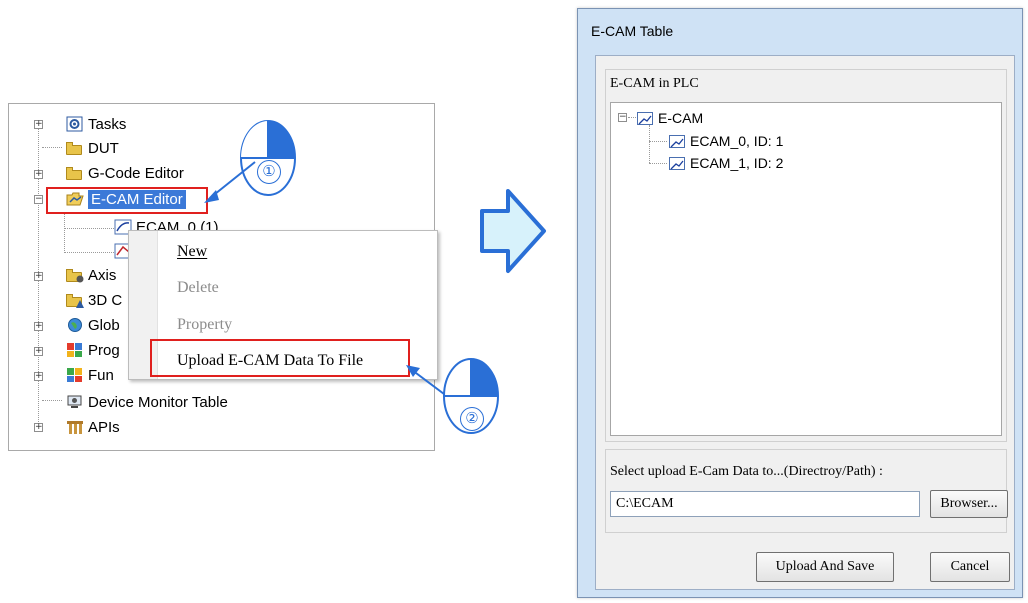 This screenshot has height=603, width=1028. Describe the element at coordinates (92, 148) in the screenshot. I see `tree-item-dut: DUT` at that location.